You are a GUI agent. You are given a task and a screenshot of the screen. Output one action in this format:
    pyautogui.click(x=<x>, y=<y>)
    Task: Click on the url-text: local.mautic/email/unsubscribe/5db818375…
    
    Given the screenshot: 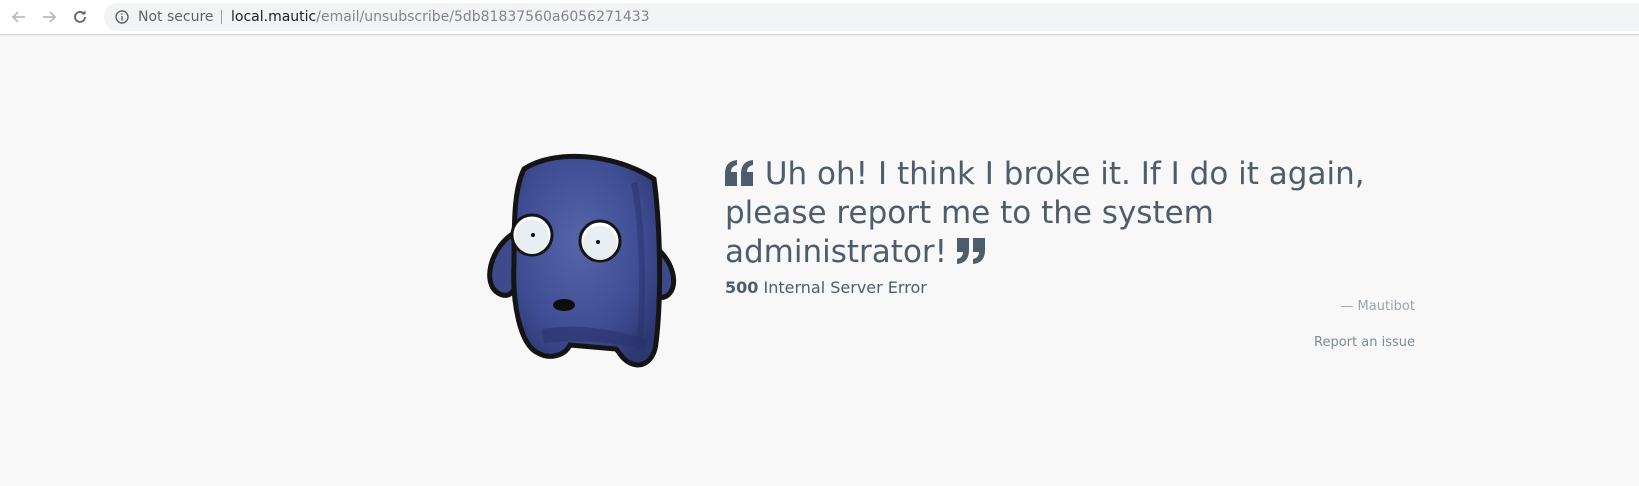 What is the action you would take?
    pyautogui.click(x=440, y=17)
    